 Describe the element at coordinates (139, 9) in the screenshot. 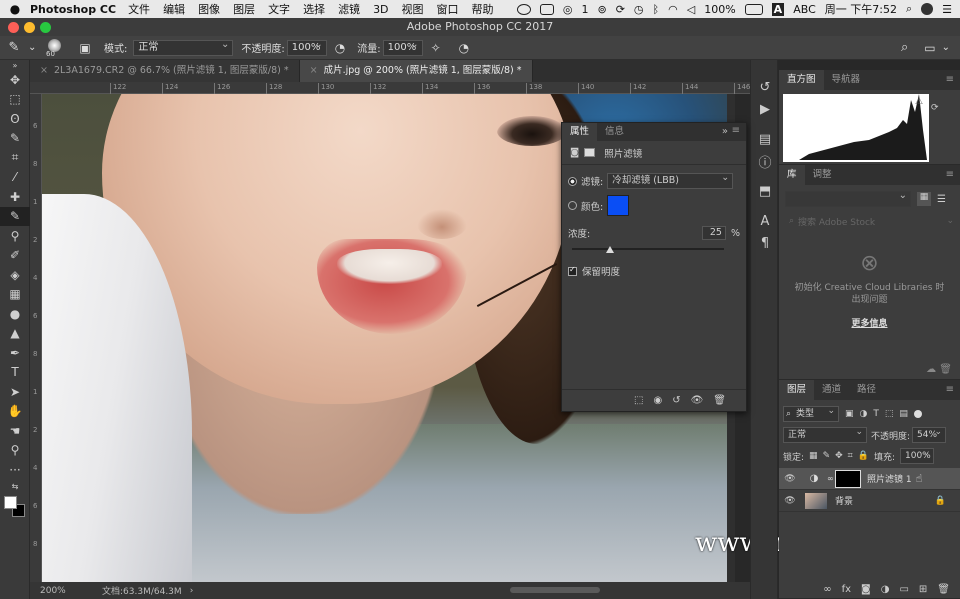

I see `menu-file: 文件` at that location.